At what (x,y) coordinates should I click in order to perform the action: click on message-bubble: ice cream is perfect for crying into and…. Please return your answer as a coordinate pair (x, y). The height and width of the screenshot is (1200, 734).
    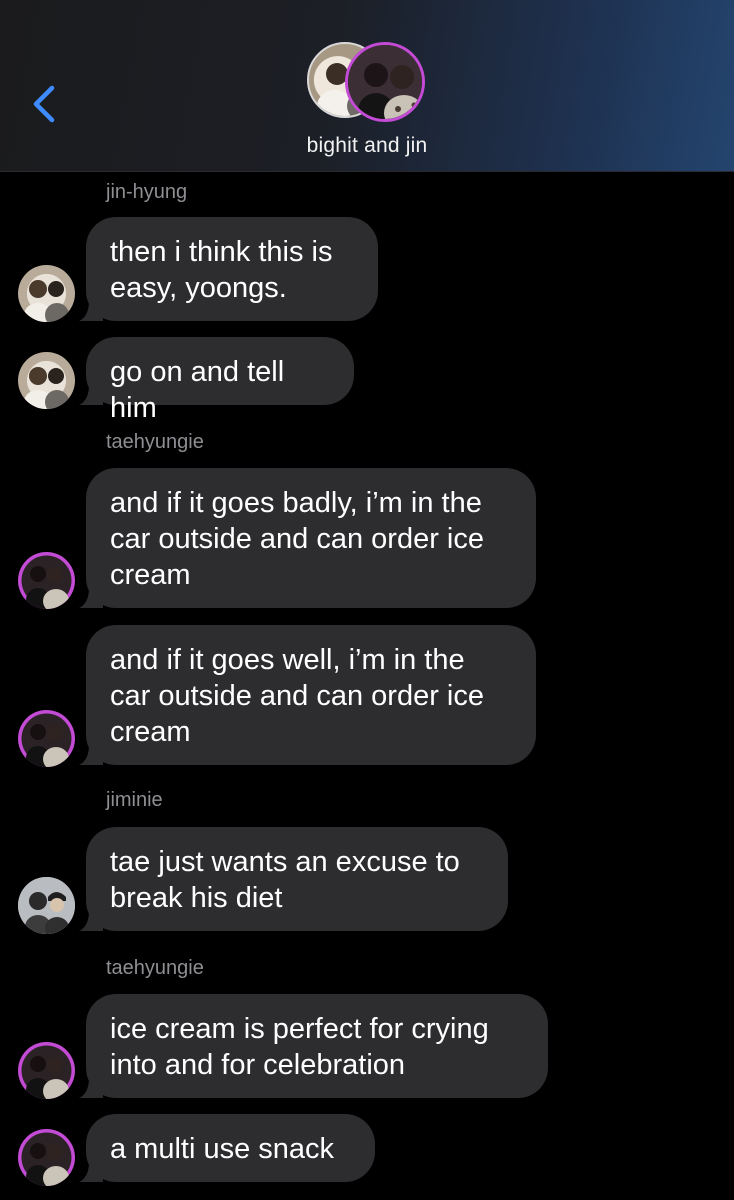
    Looking at the image, I should click on (313, 1046).